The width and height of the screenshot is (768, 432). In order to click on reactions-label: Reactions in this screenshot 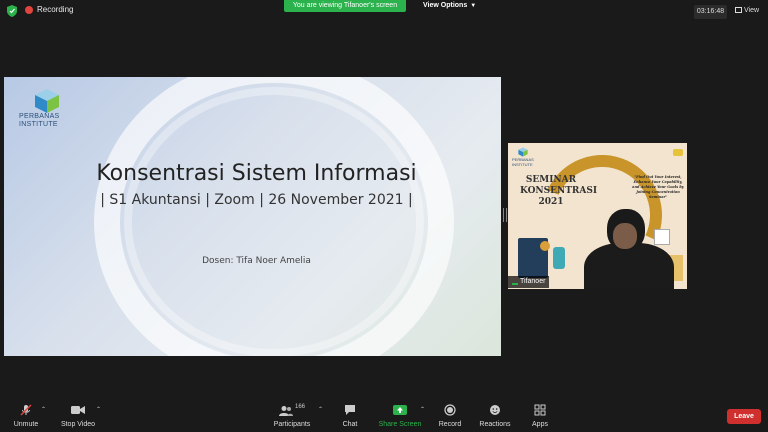, I will do `click(495, 424)`.